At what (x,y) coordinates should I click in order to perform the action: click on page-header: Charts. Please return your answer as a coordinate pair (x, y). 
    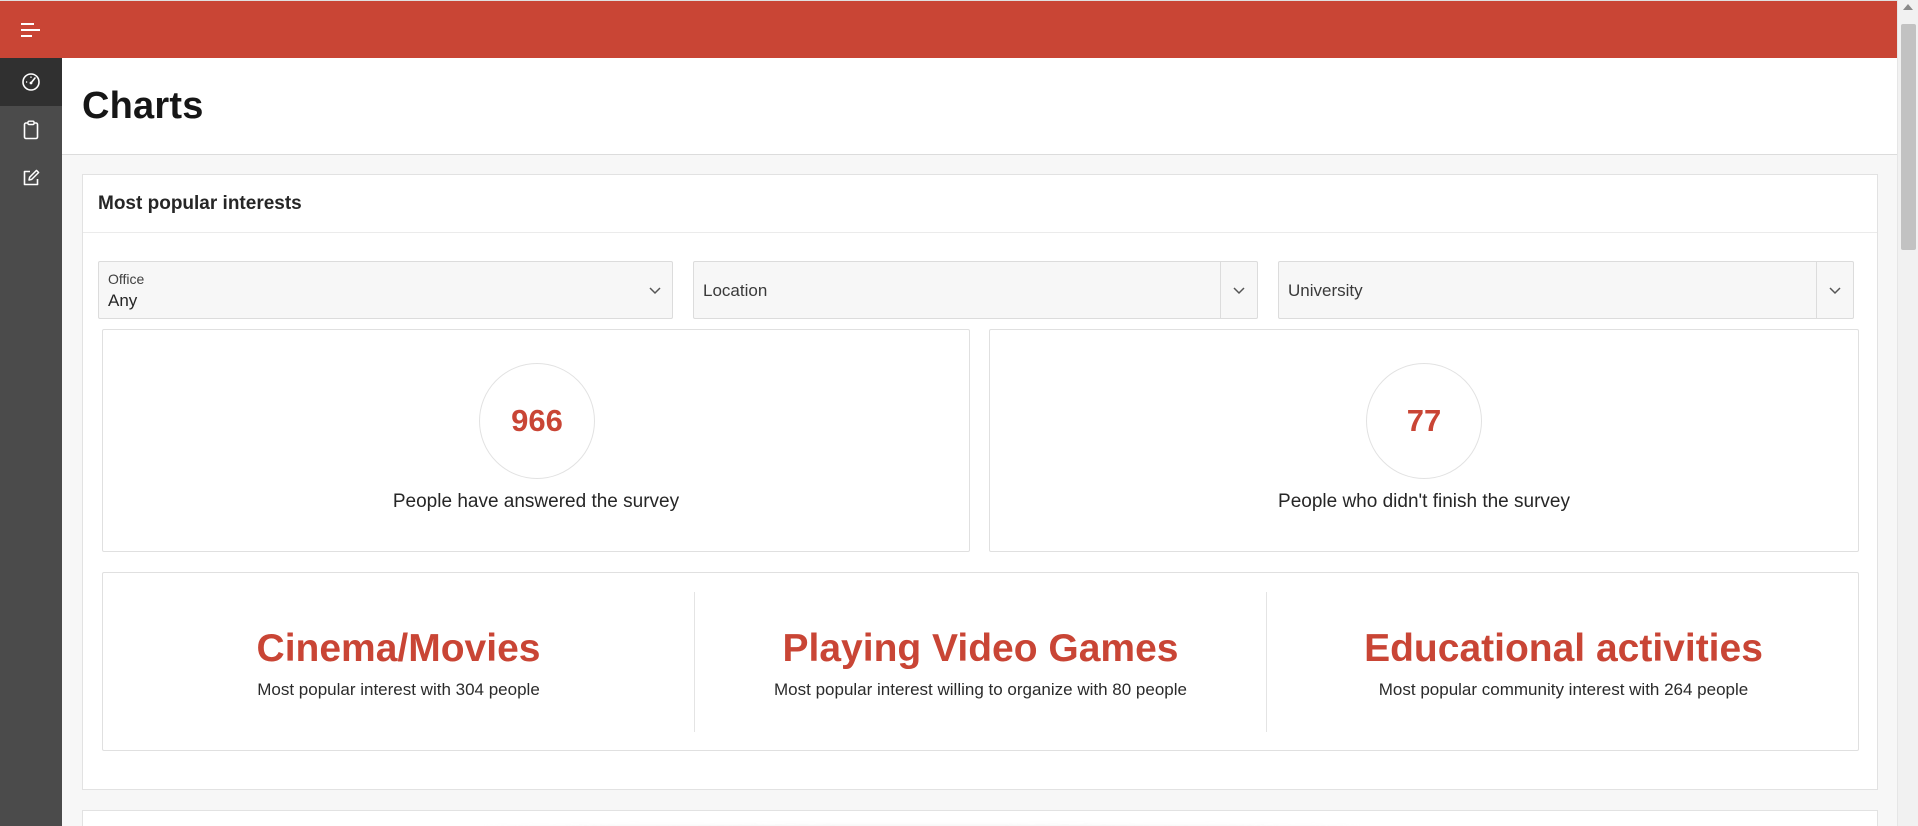
    Looking at the image, I should click on (979, 106).